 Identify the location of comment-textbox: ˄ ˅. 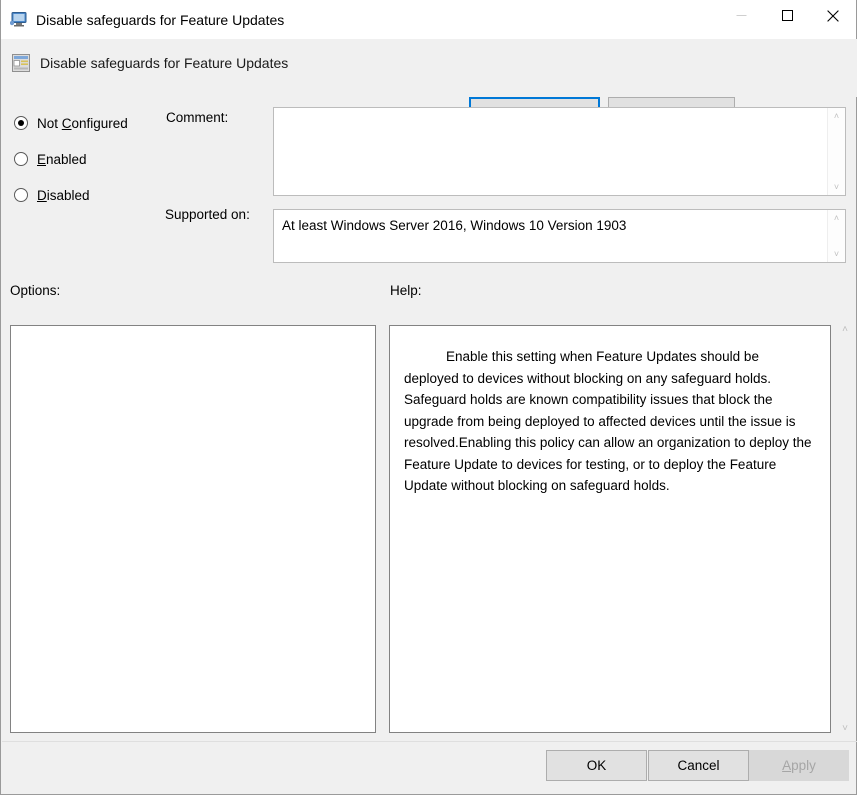
(559, 151).